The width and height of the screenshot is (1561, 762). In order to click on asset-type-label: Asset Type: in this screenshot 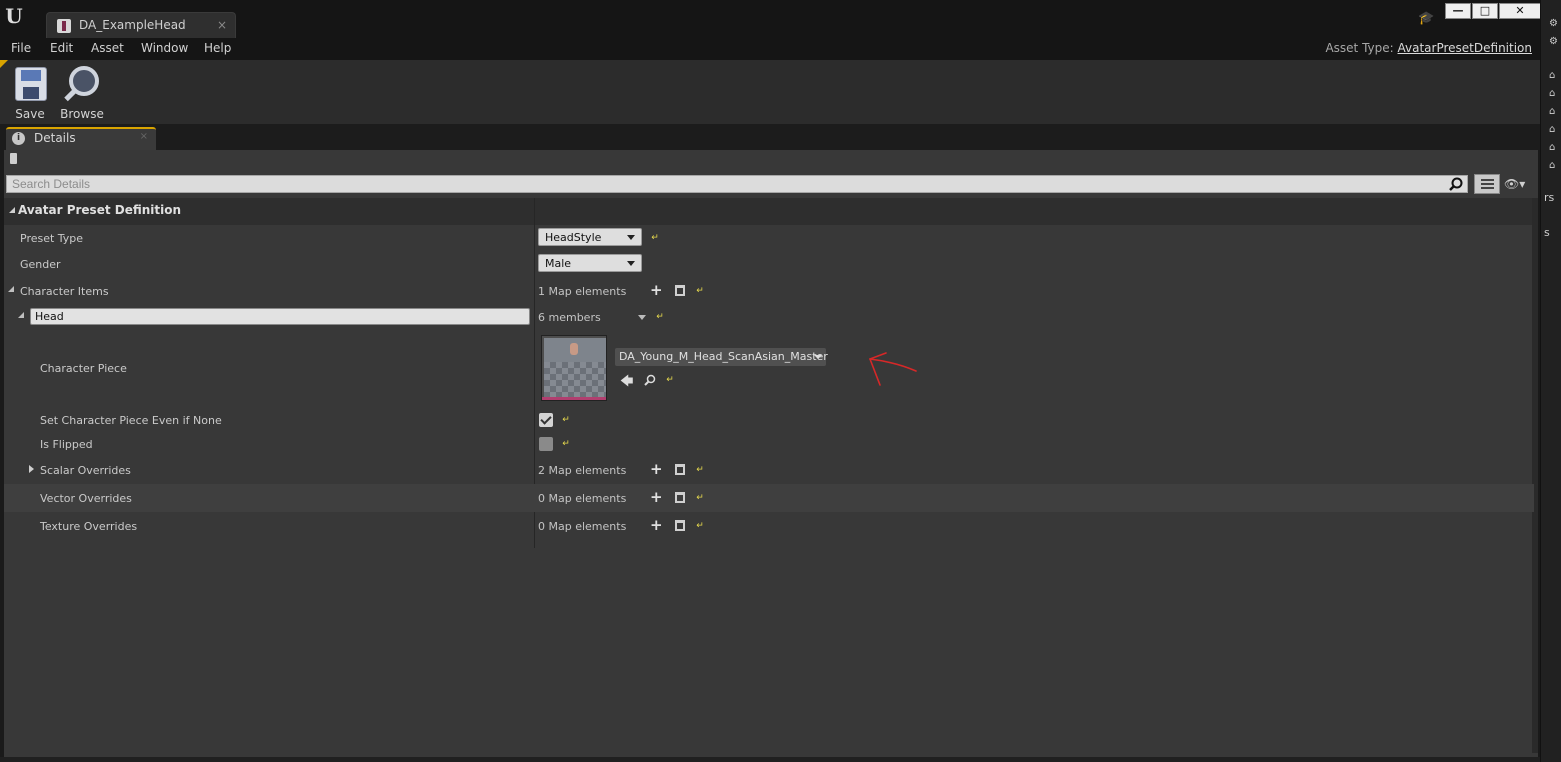, I will do `click(1359, 48)`.